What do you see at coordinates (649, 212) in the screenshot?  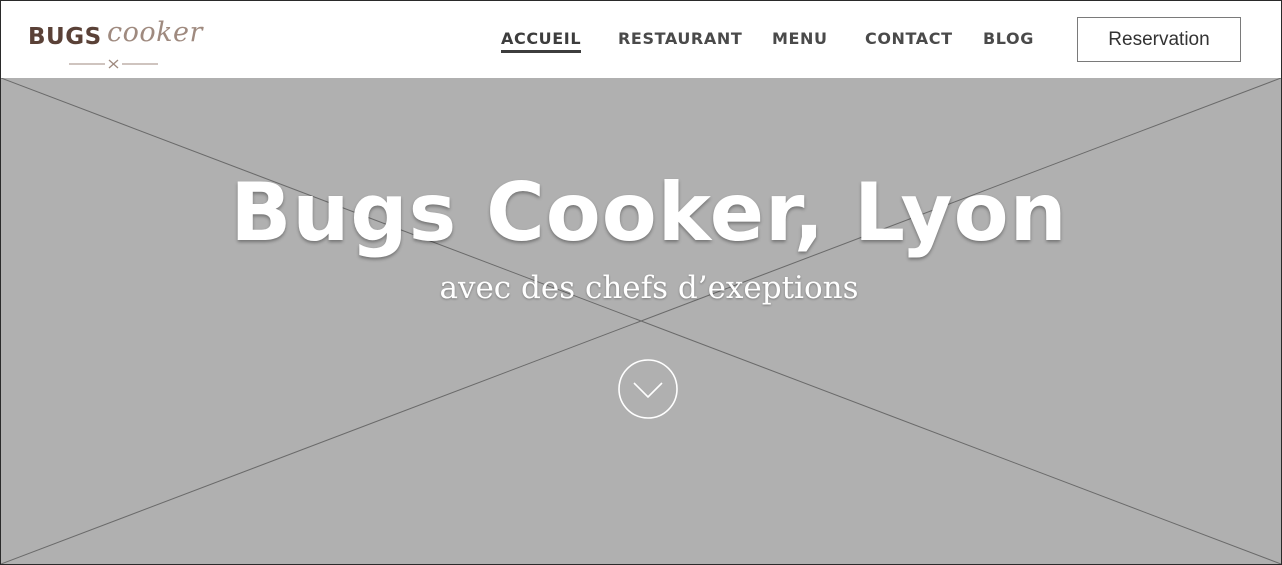 I see `hero-title: Bugs Cooker, Lyon` at bounding box center [649, 212].